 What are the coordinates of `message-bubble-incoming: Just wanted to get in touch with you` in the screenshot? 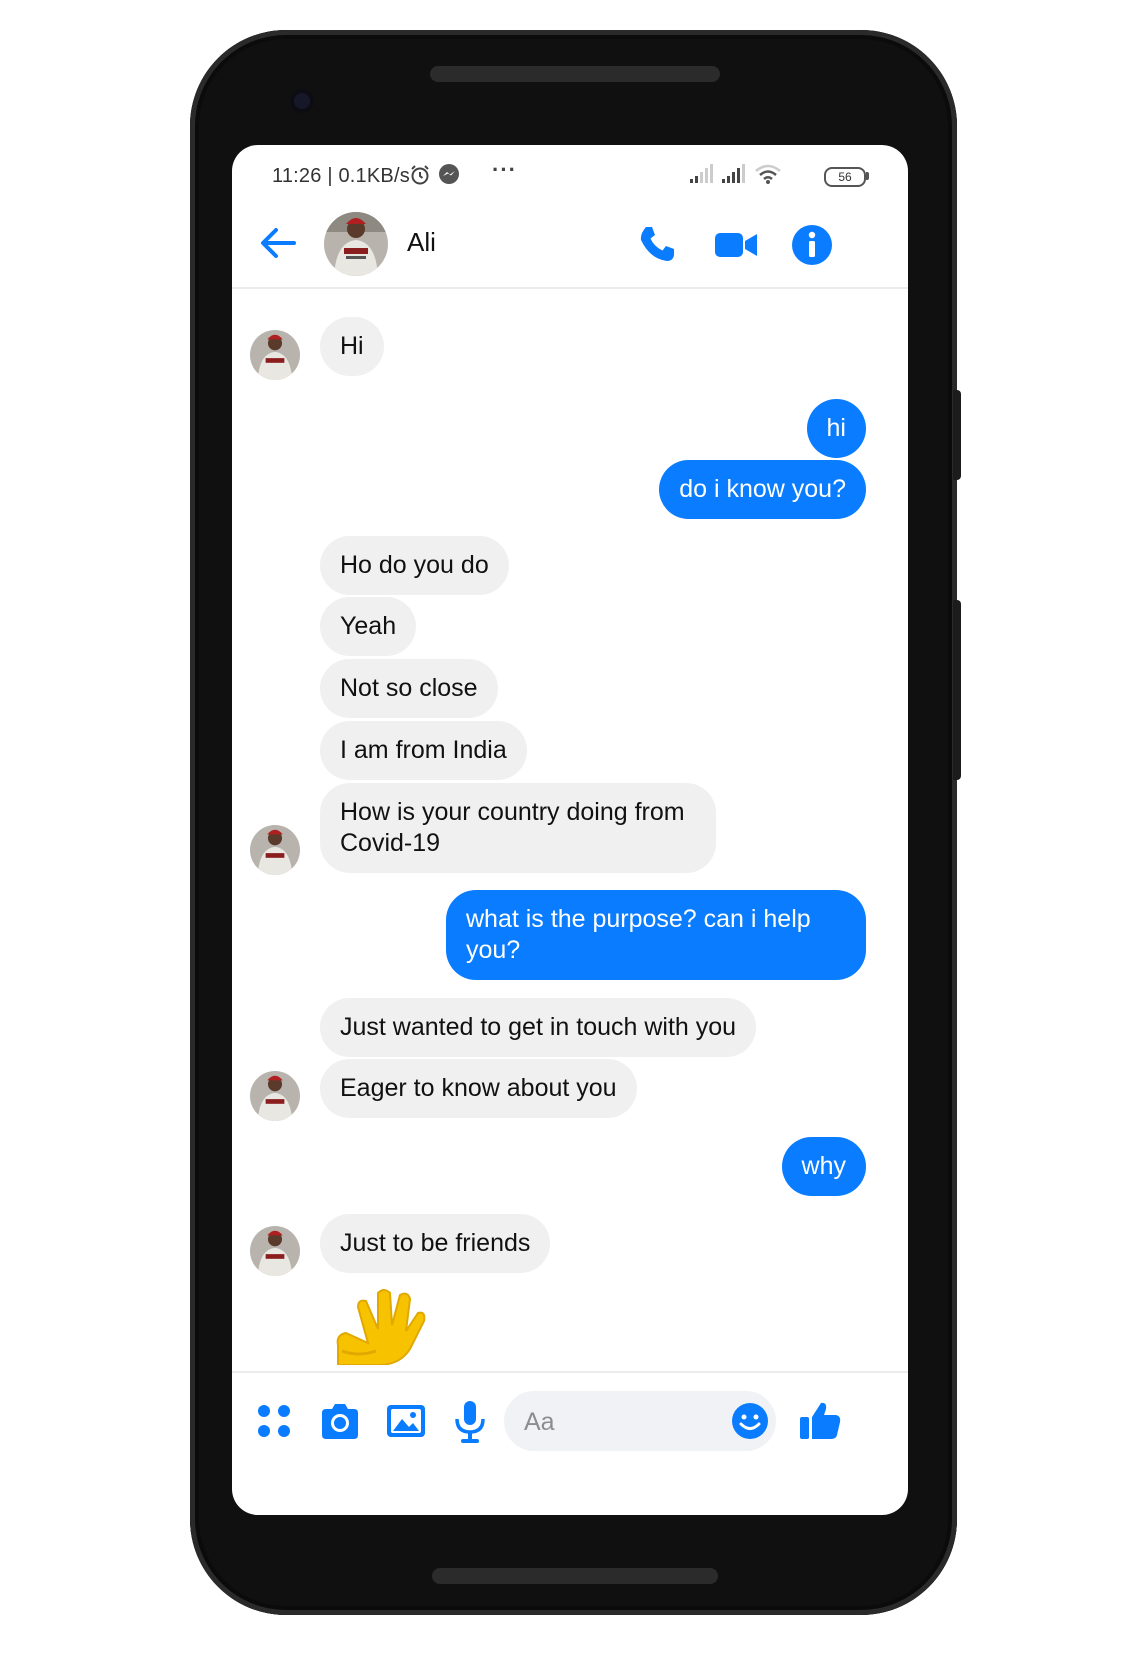 It's located at (538, 1027).